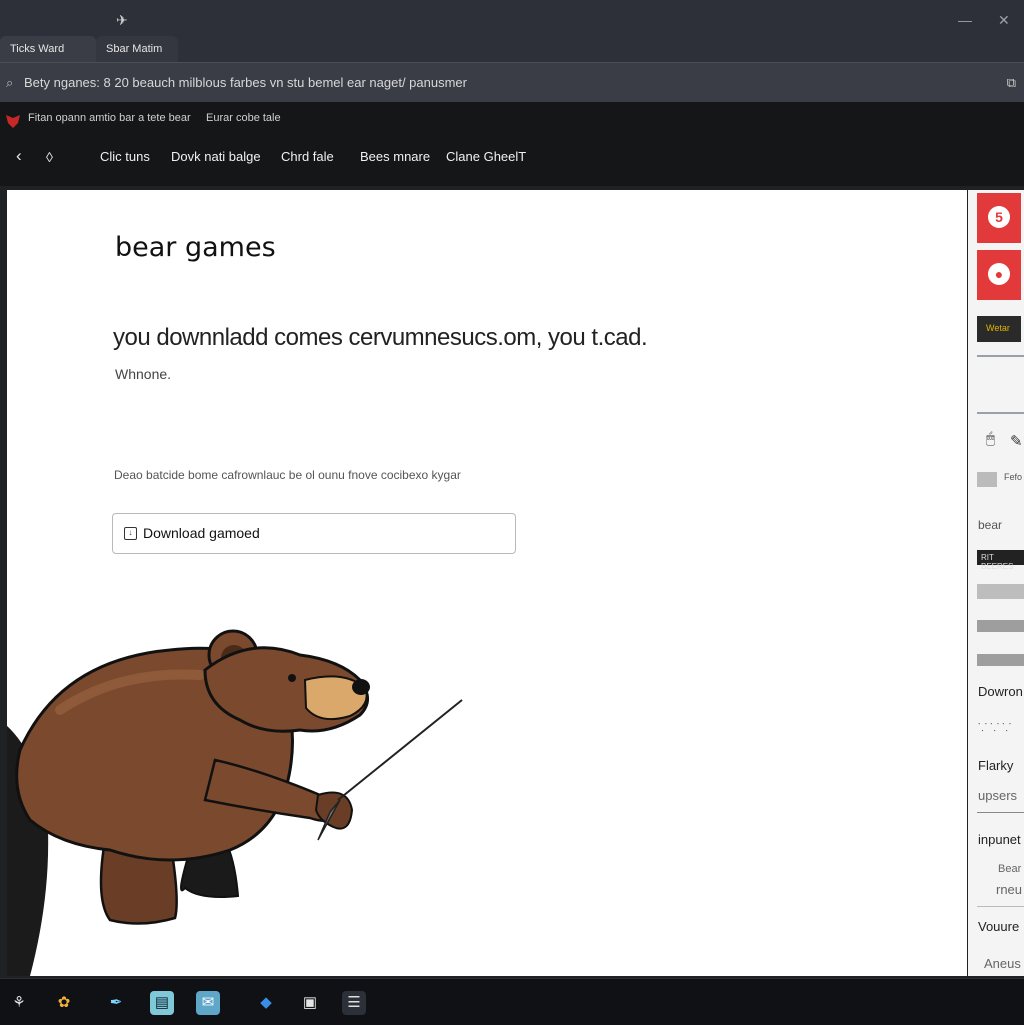  I want to click on nav-link-1: Clic tuns, so click(125, 156).